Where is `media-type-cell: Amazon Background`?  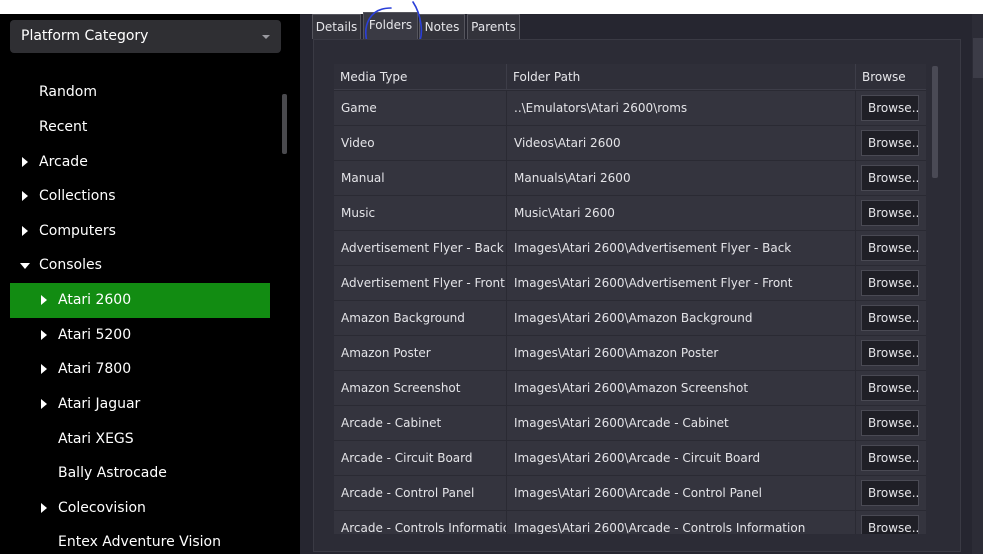 media-type-cell: Amazon Background is located at coordinates (420, 318).